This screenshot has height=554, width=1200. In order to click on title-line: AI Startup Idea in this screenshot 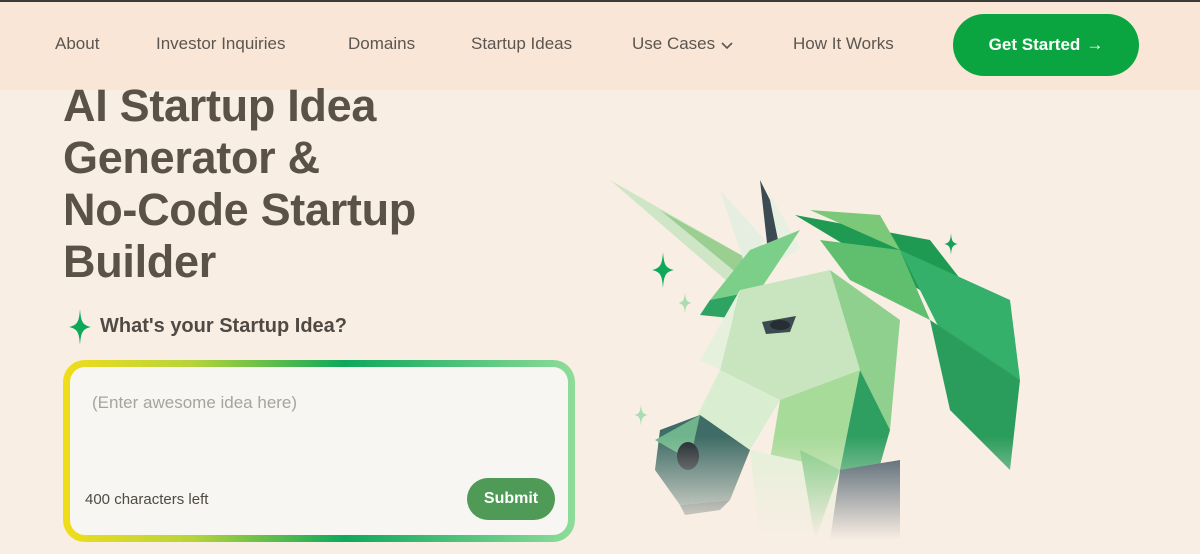, I will do `click(220, 105)`.